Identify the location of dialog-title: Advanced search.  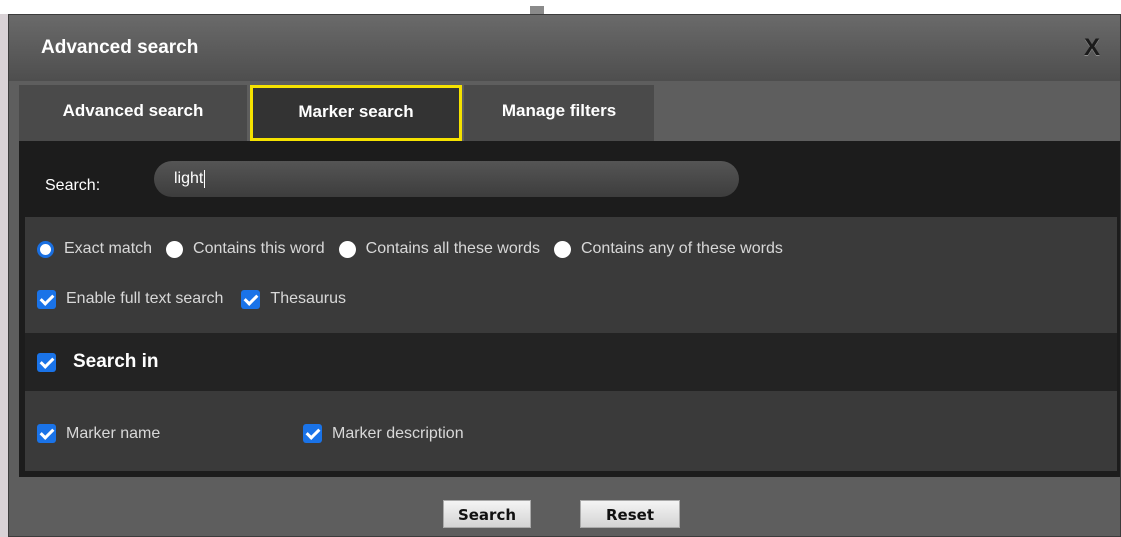
(120, 47).